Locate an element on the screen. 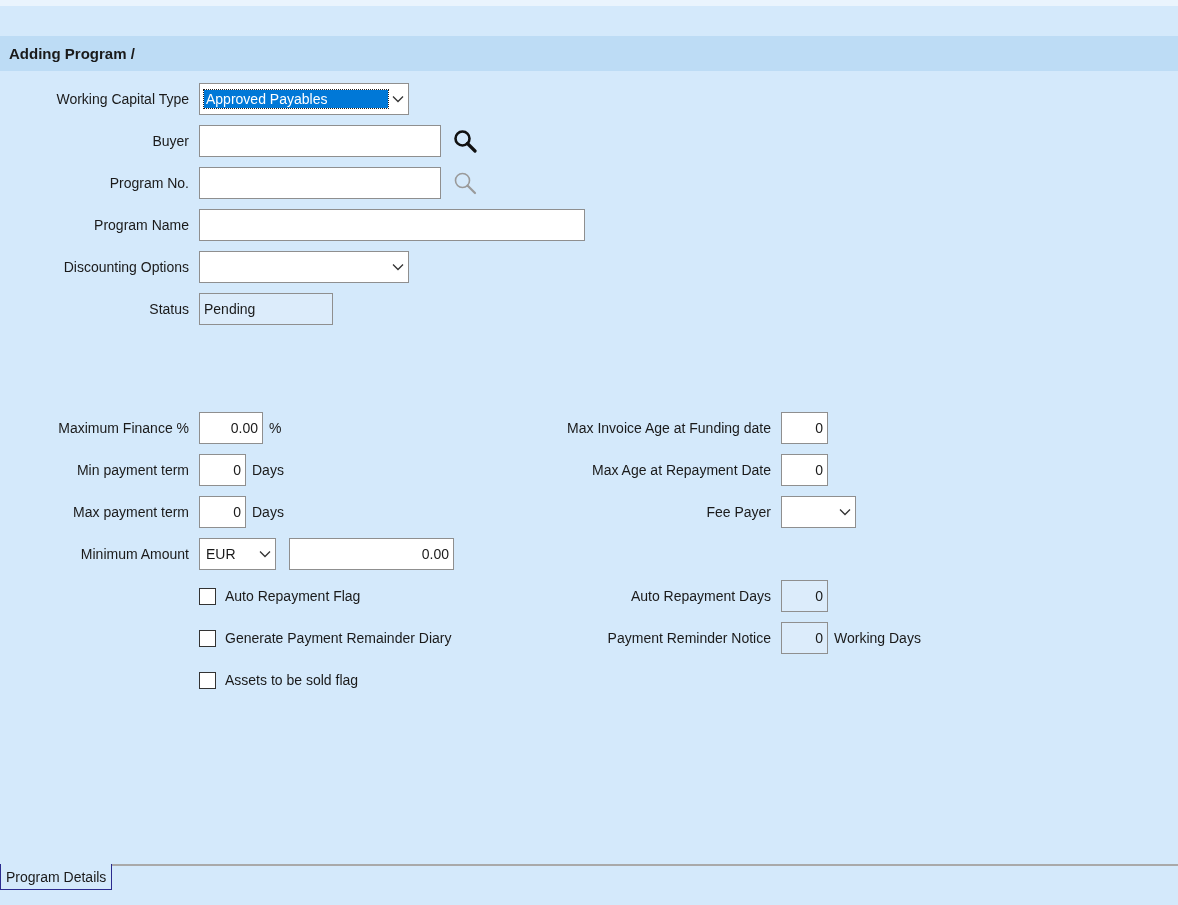 The height and width of the screenshot is (905, 1178). field-label: Max Invoice Age at Funding date is located at coordinates (669, 428).